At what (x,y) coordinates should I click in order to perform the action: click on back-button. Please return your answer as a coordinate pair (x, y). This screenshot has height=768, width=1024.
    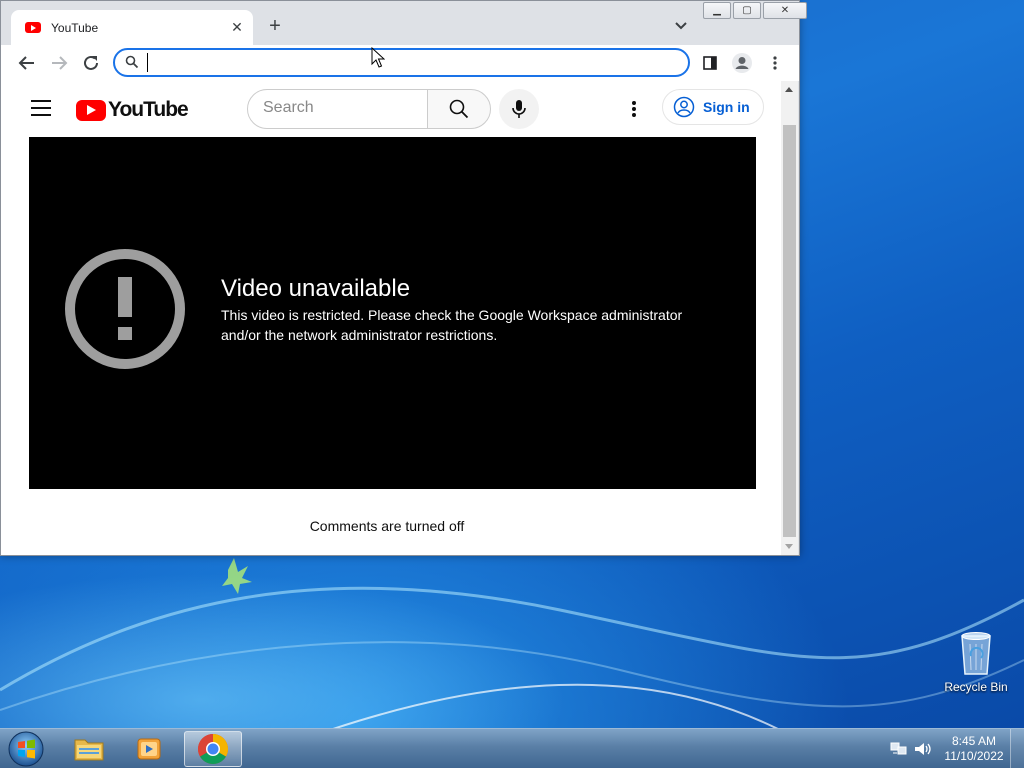
    Looking at the image, I should click on (27, 63).